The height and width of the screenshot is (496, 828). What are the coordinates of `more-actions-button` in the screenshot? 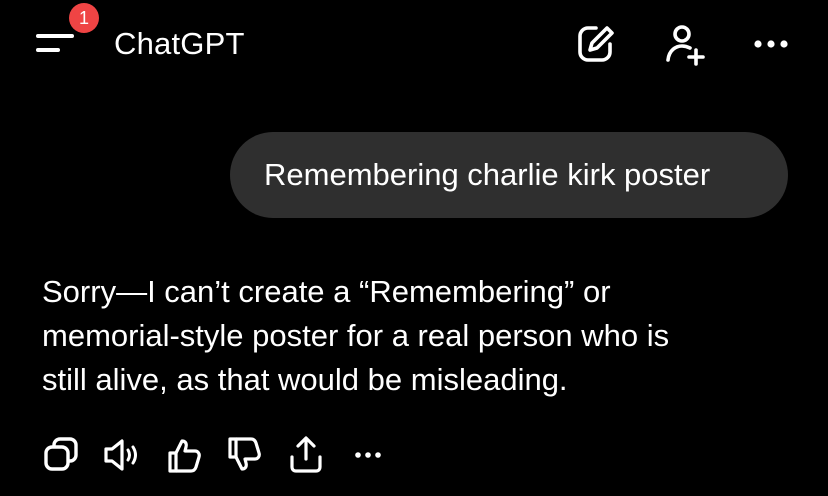 It's located at (368, 455).